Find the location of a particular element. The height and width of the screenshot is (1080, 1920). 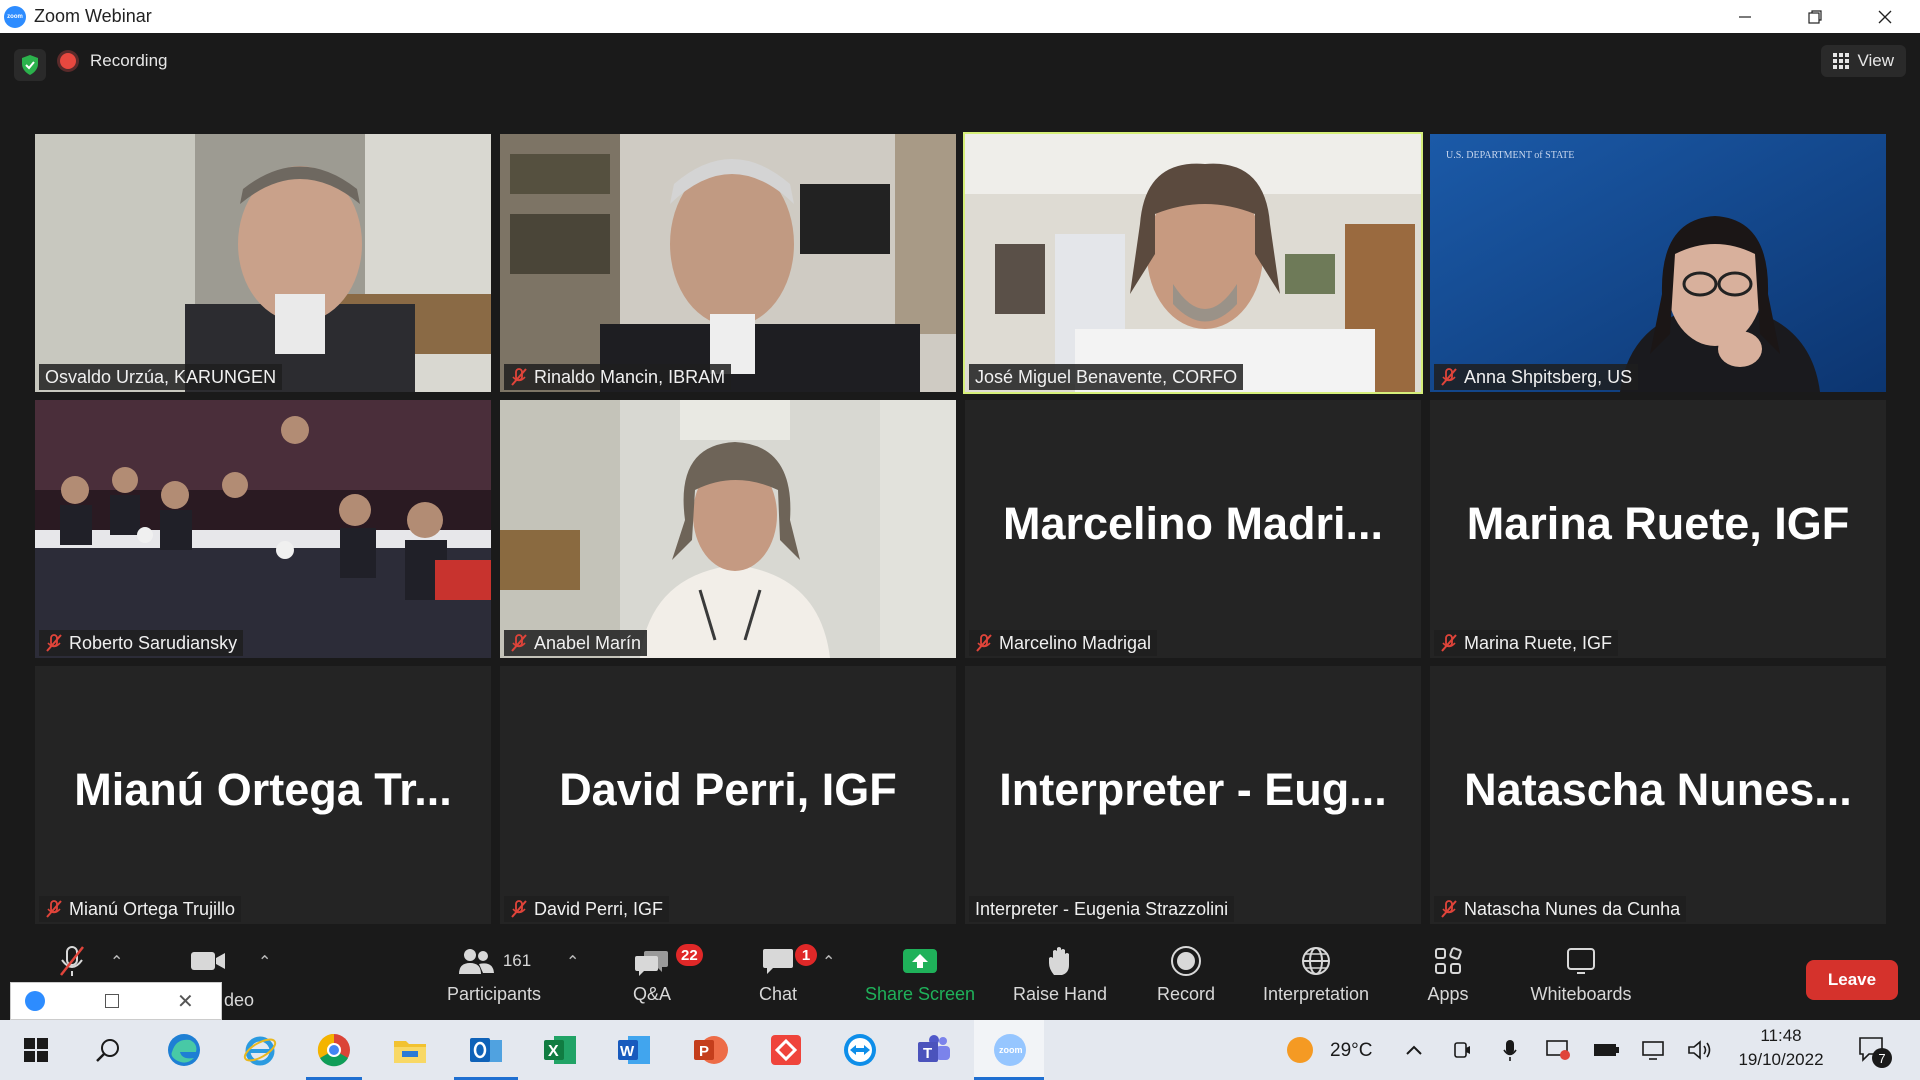

participant-name: Marina Ruete, IGF is located at coordinates (1538, 642).